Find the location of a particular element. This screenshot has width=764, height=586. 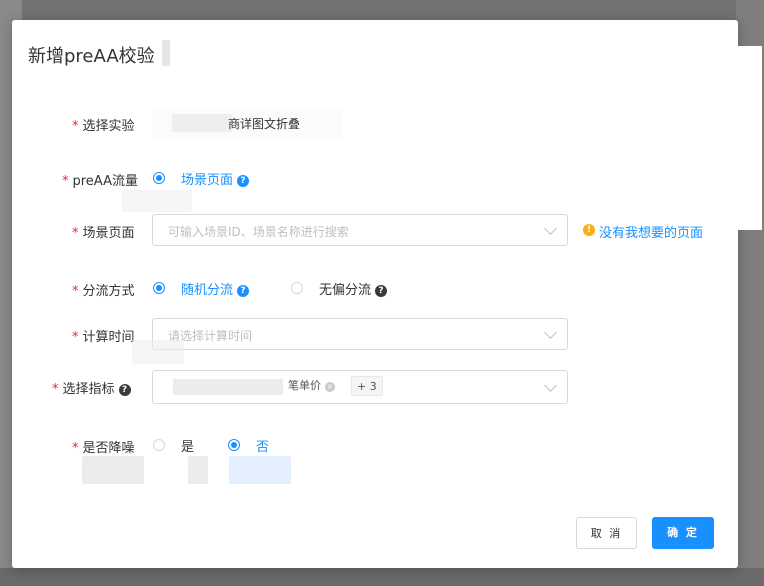

split-radio-random is located at coordinates (159, 288).